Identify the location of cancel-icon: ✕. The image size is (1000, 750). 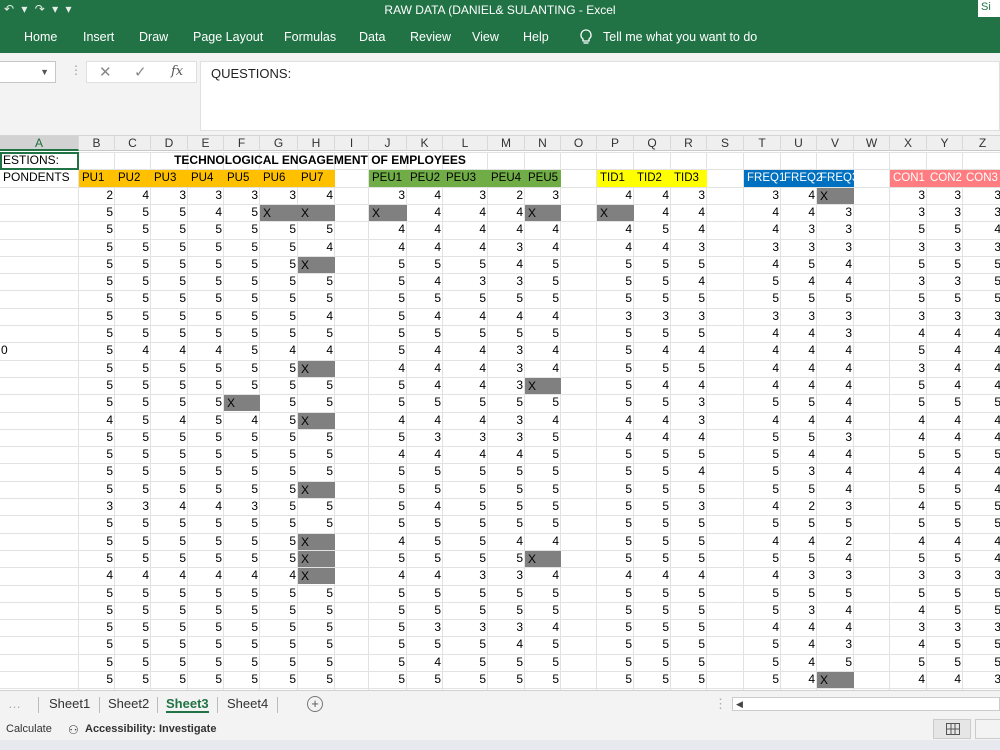
(105, 72).